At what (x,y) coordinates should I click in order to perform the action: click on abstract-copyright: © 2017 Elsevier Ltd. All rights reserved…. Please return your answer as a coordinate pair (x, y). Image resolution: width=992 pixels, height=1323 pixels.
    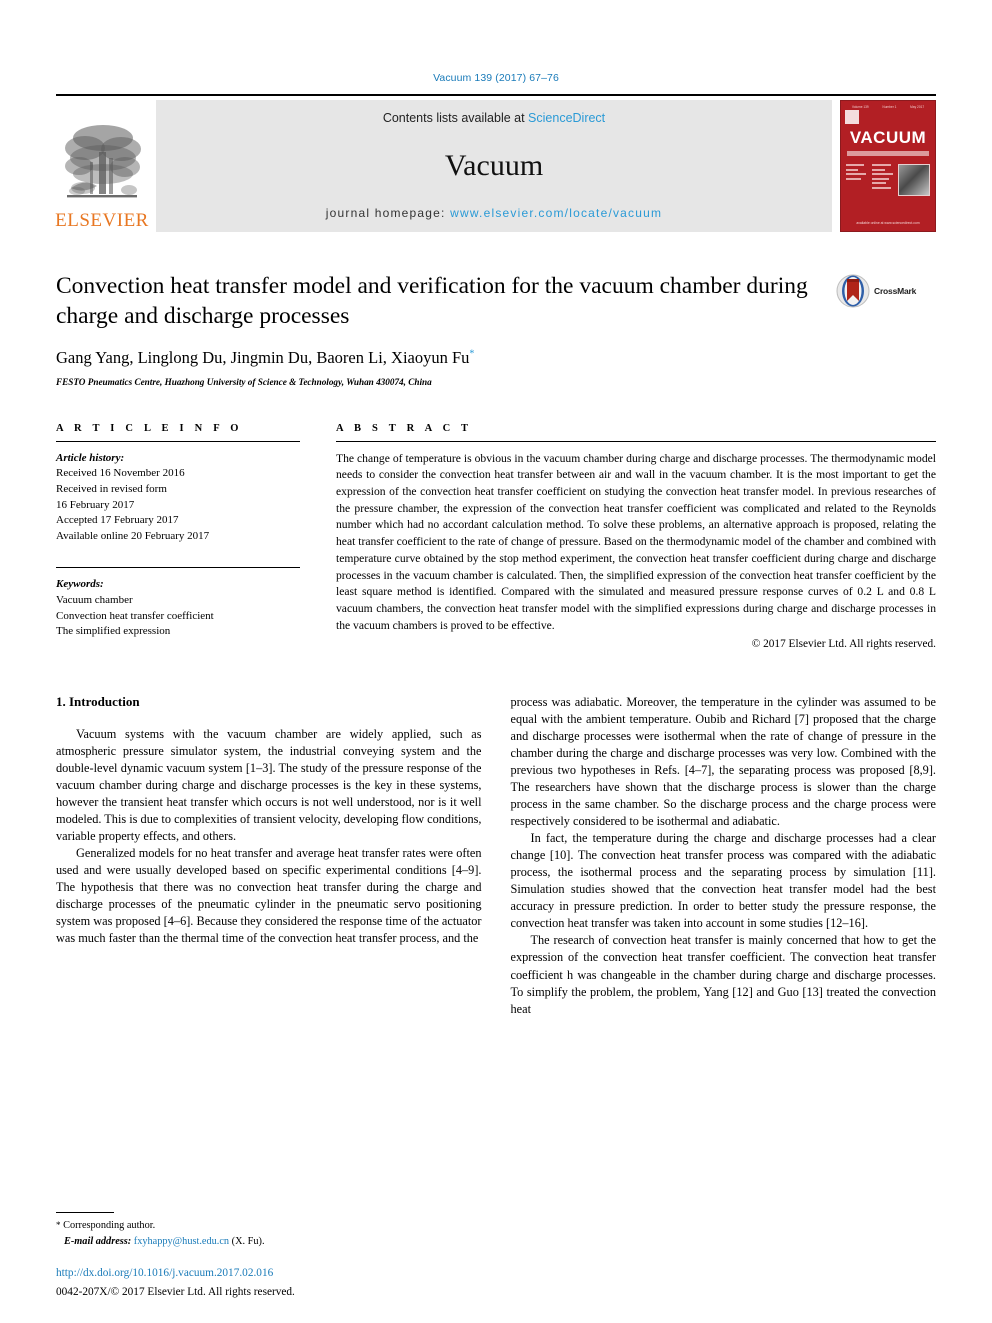
    Looking at the image, I should click on (843, 644).